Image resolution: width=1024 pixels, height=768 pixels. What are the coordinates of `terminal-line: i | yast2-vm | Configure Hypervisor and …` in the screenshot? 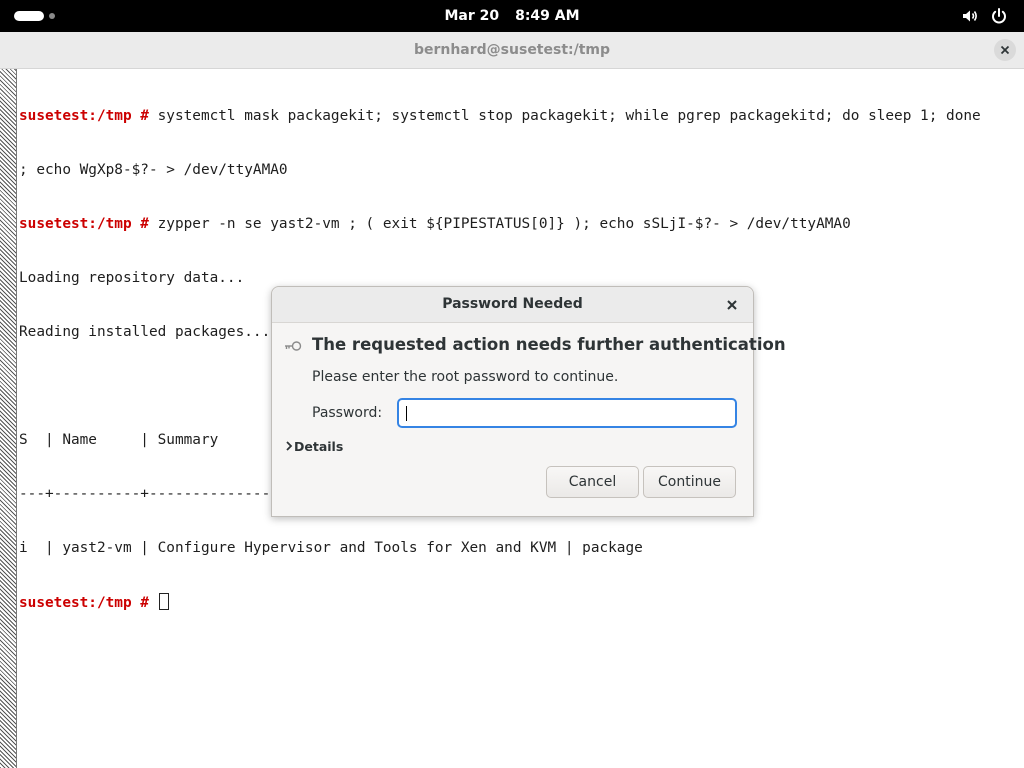 It's located at (520, 548).